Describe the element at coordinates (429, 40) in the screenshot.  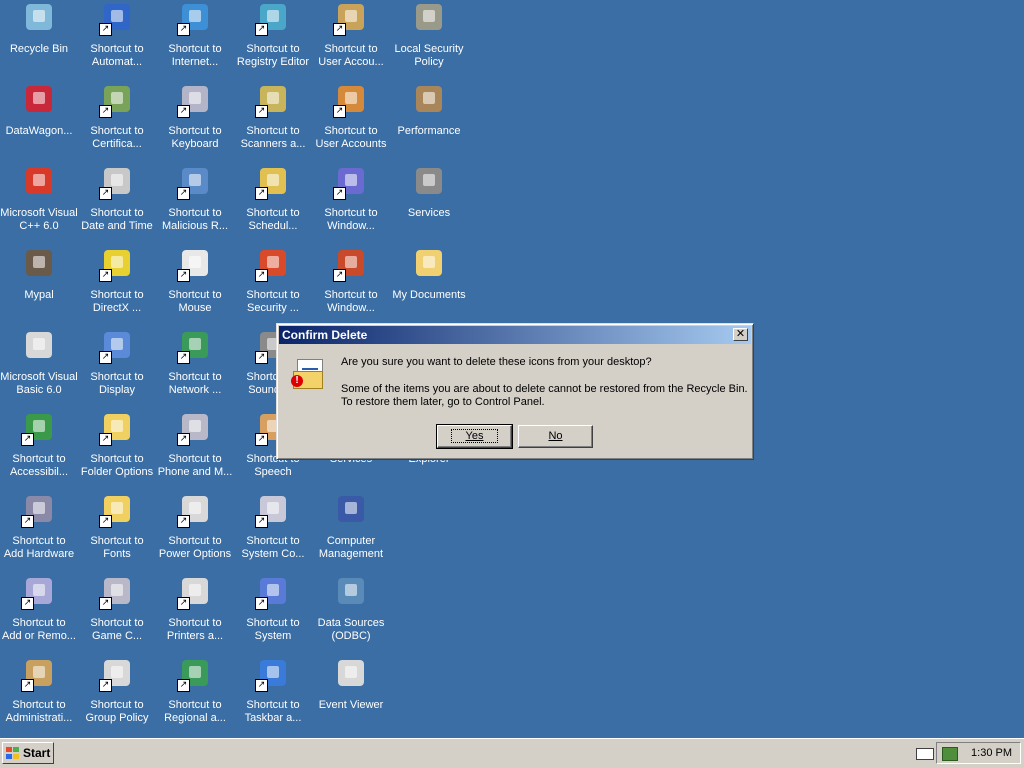
I see `desktop-icon: Local Security Policy` at that location.